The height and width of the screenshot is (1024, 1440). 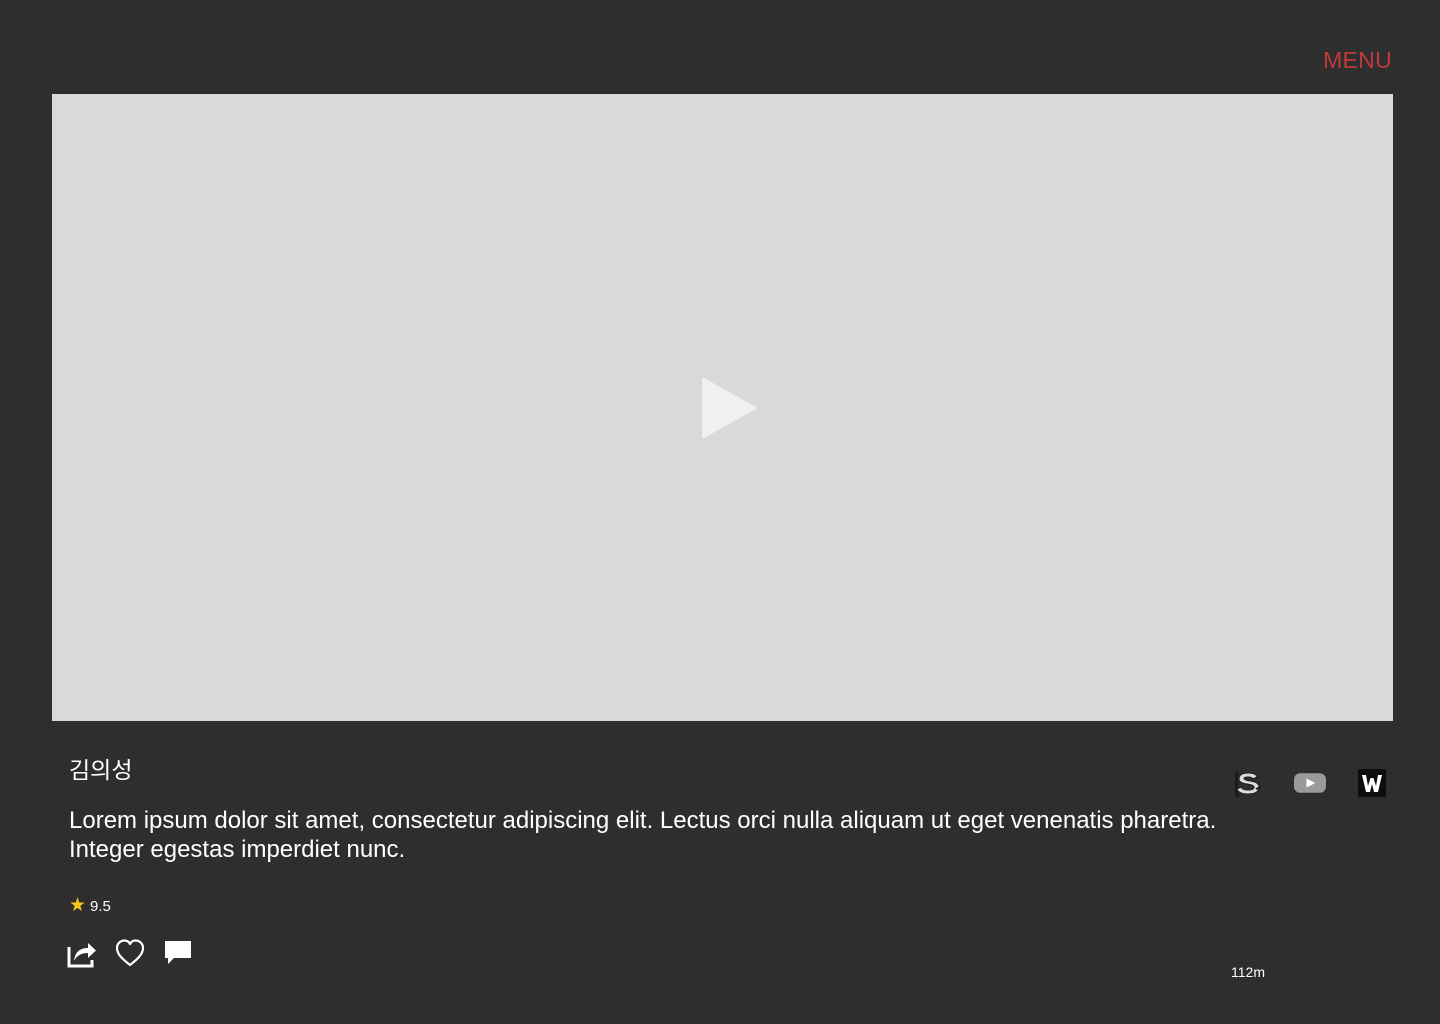 What do you see at coordinates (82, 953) in the screenshot?
I see `share-icon` at bounding box center [82, 953].